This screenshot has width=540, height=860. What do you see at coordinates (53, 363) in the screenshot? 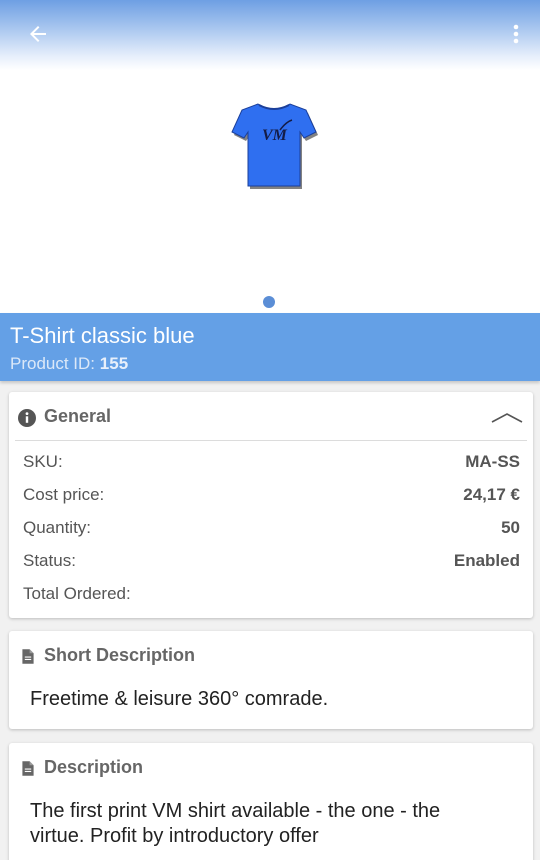
I see `product-id-label: Product ID:` at bounding box center [53, 363].